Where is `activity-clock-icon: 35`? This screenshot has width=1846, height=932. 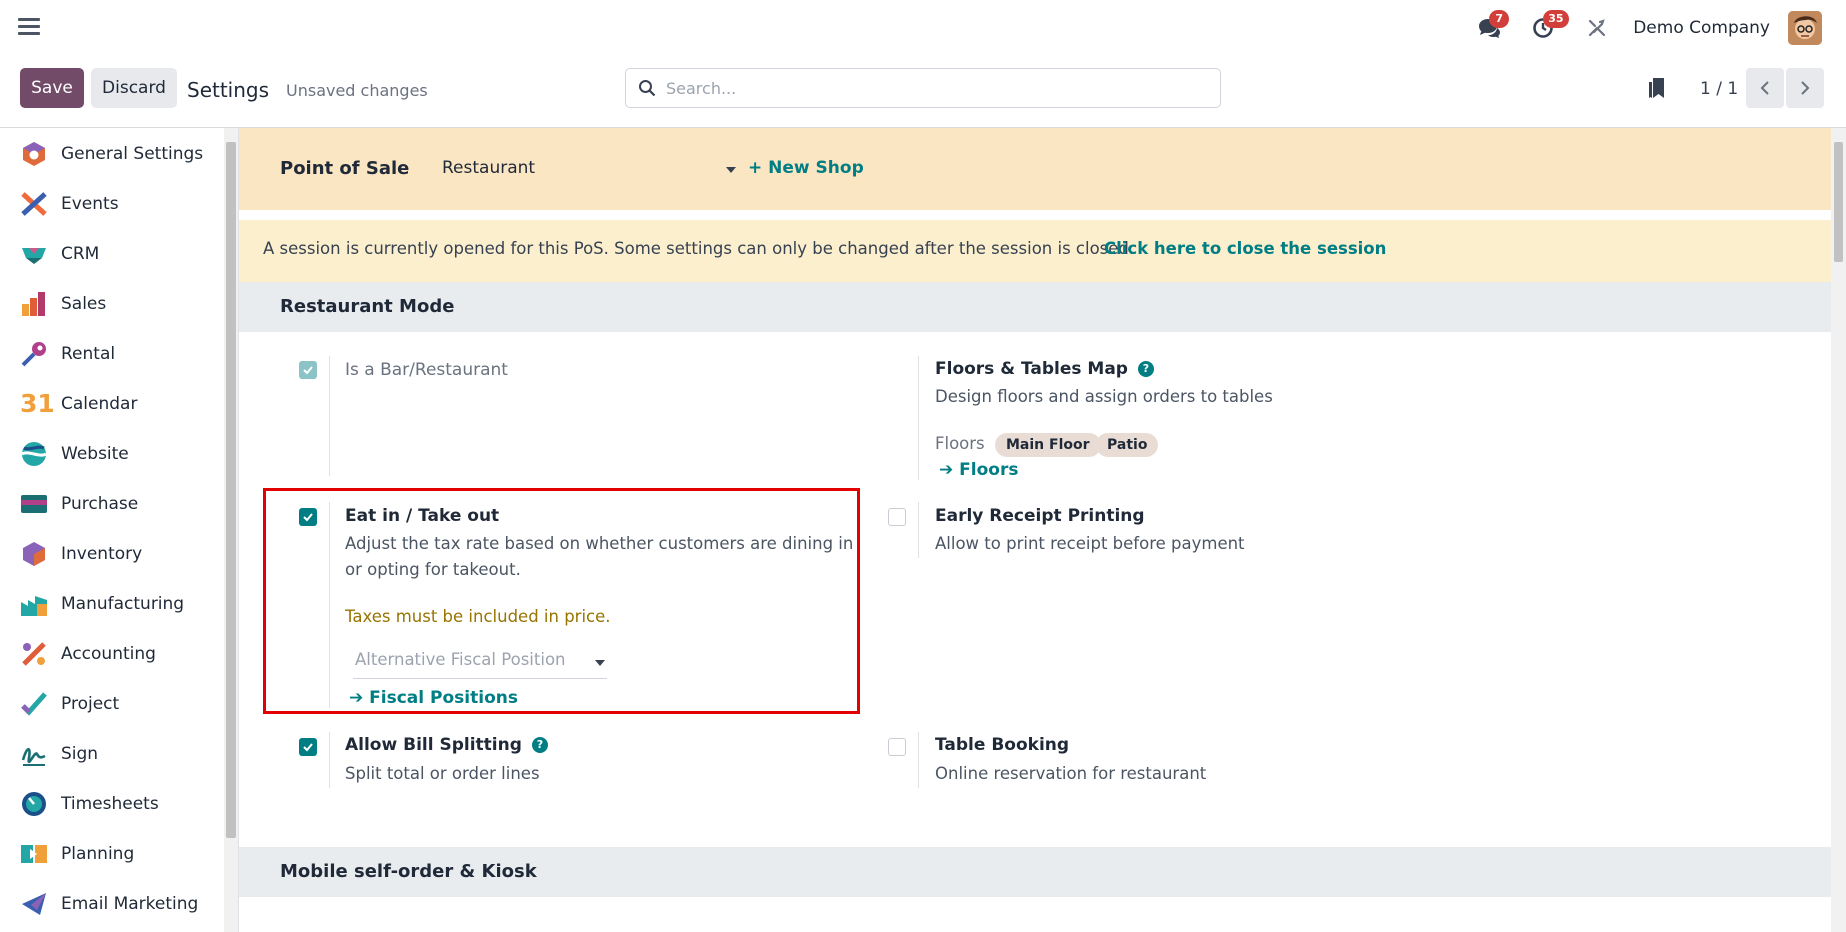
activity-clock-icon: 35 is located at coordinates (1548, 27).